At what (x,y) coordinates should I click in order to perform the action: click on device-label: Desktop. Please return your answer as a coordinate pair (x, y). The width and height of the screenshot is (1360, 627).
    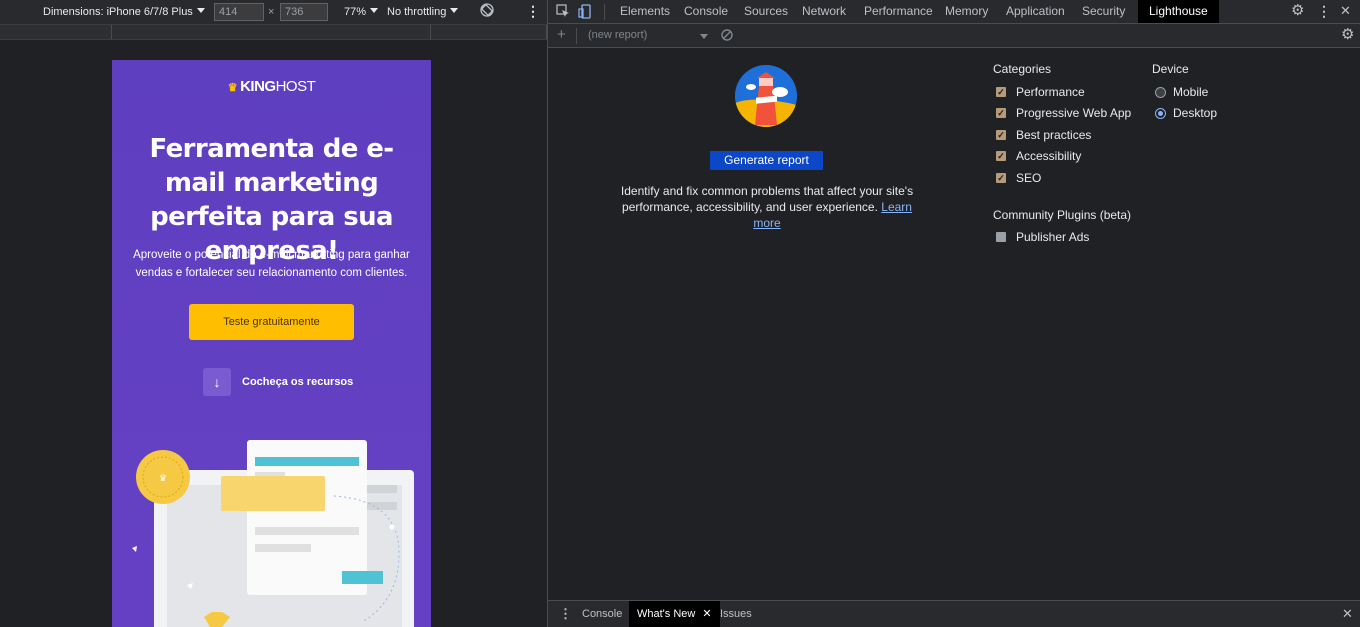
    Looking at the image, I should click on (1195, 113).